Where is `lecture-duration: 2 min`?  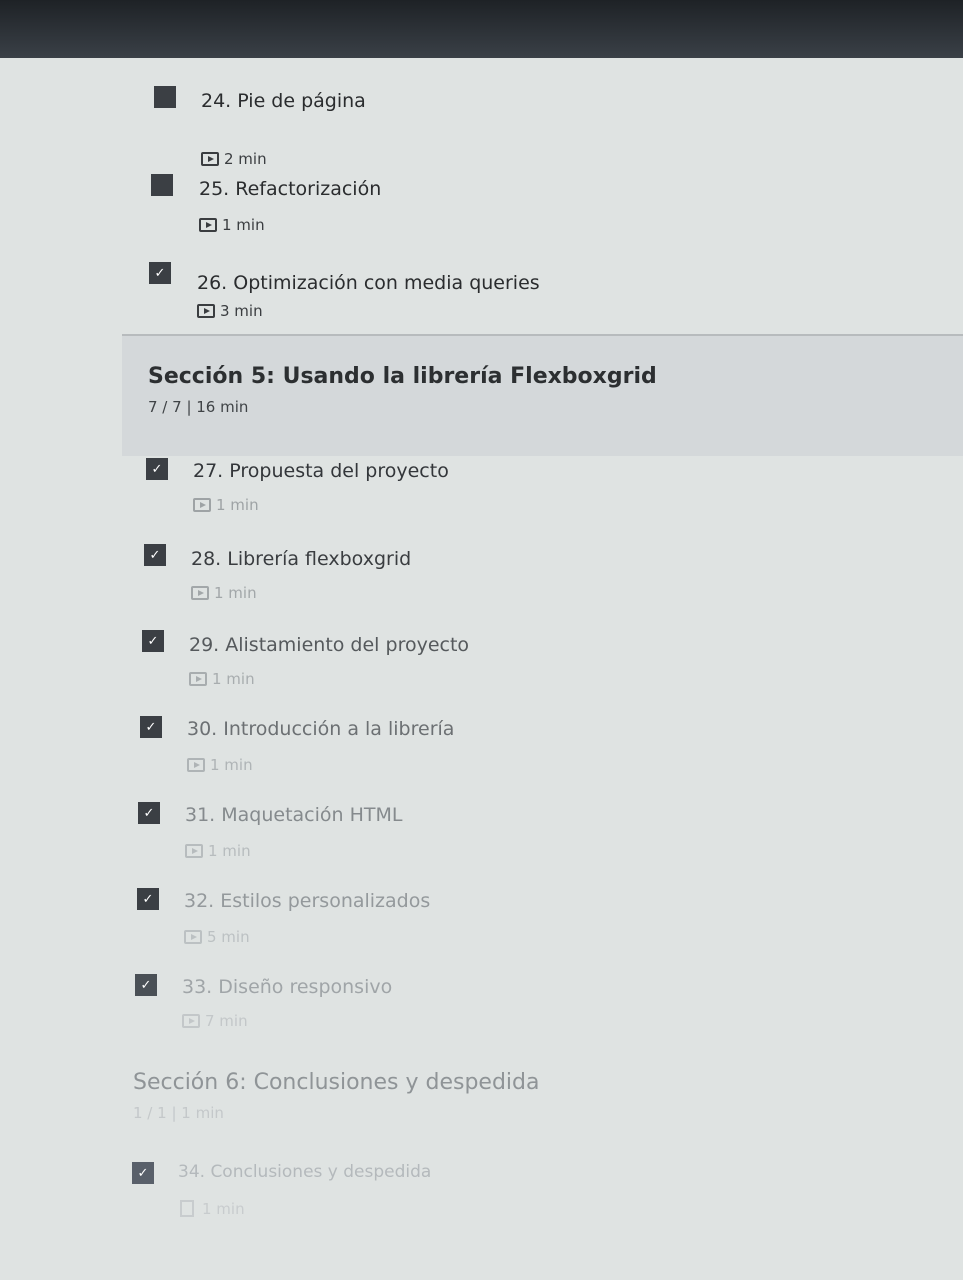 lecture-duration: 2 min is located at coordinates (234, 159).